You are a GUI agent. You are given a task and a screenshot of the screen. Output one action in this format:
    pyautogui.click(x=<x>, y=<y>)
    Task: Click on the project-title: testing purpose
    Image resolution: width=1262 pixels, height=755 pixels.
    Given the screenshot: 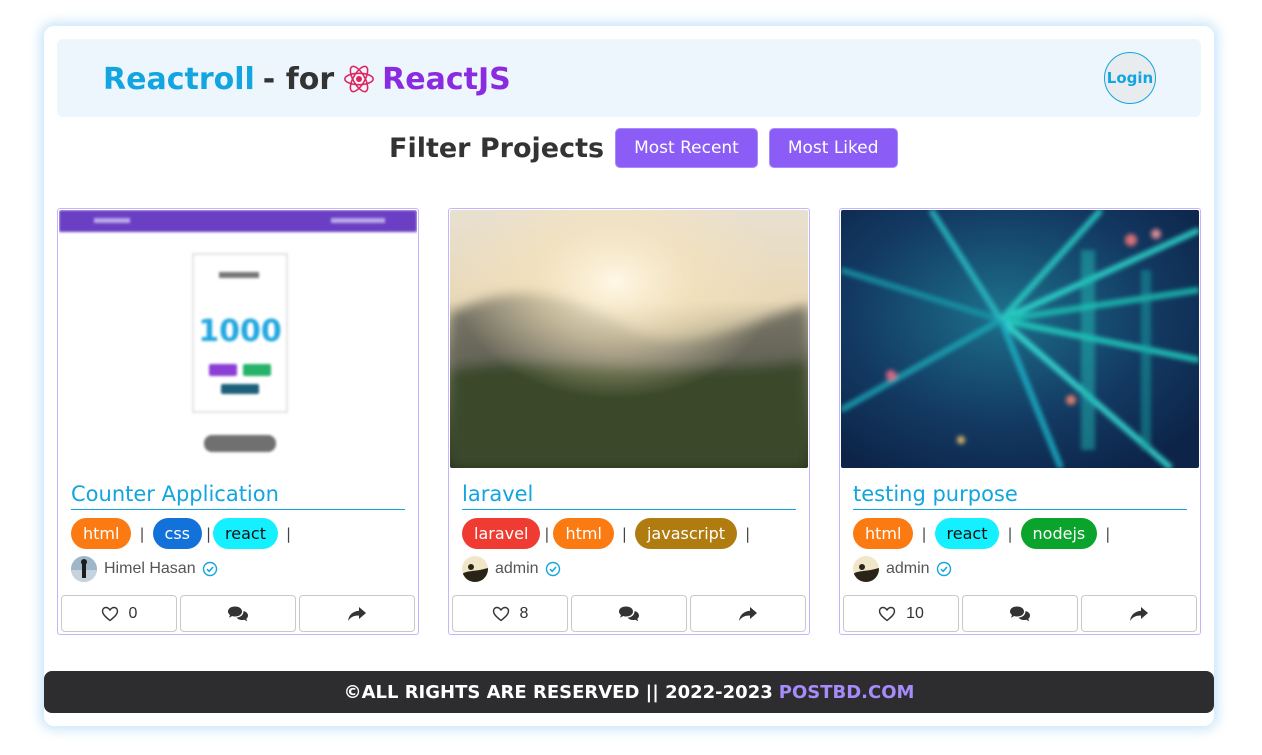 What is the action you would take?
    pyautogui.click(x=1020, y=495)
    